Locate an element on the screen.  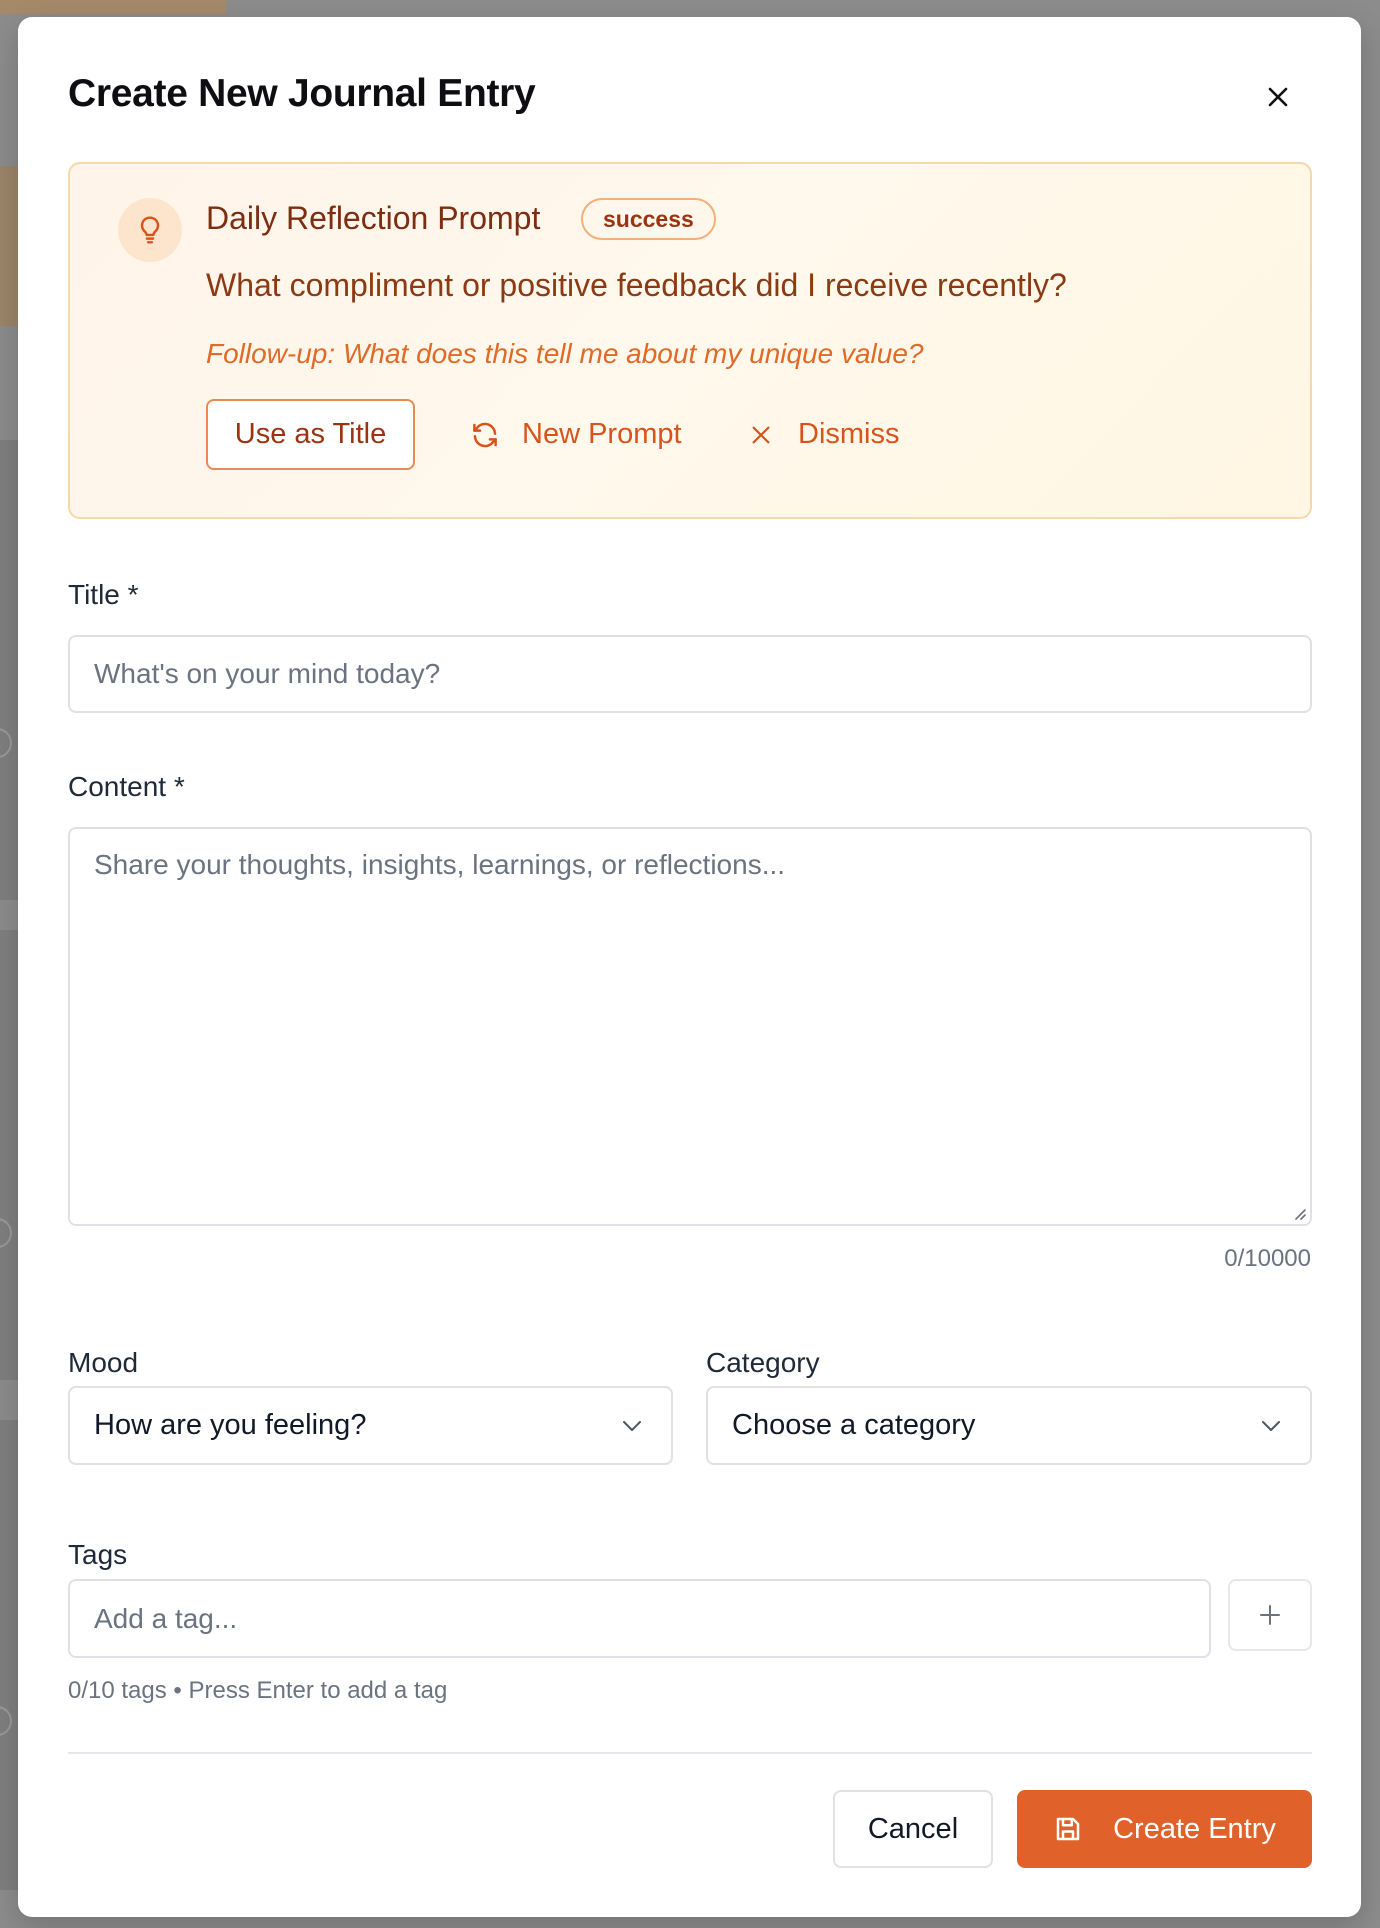
modal-title: Create New Journal Entry is located at coordinates (302, 93).